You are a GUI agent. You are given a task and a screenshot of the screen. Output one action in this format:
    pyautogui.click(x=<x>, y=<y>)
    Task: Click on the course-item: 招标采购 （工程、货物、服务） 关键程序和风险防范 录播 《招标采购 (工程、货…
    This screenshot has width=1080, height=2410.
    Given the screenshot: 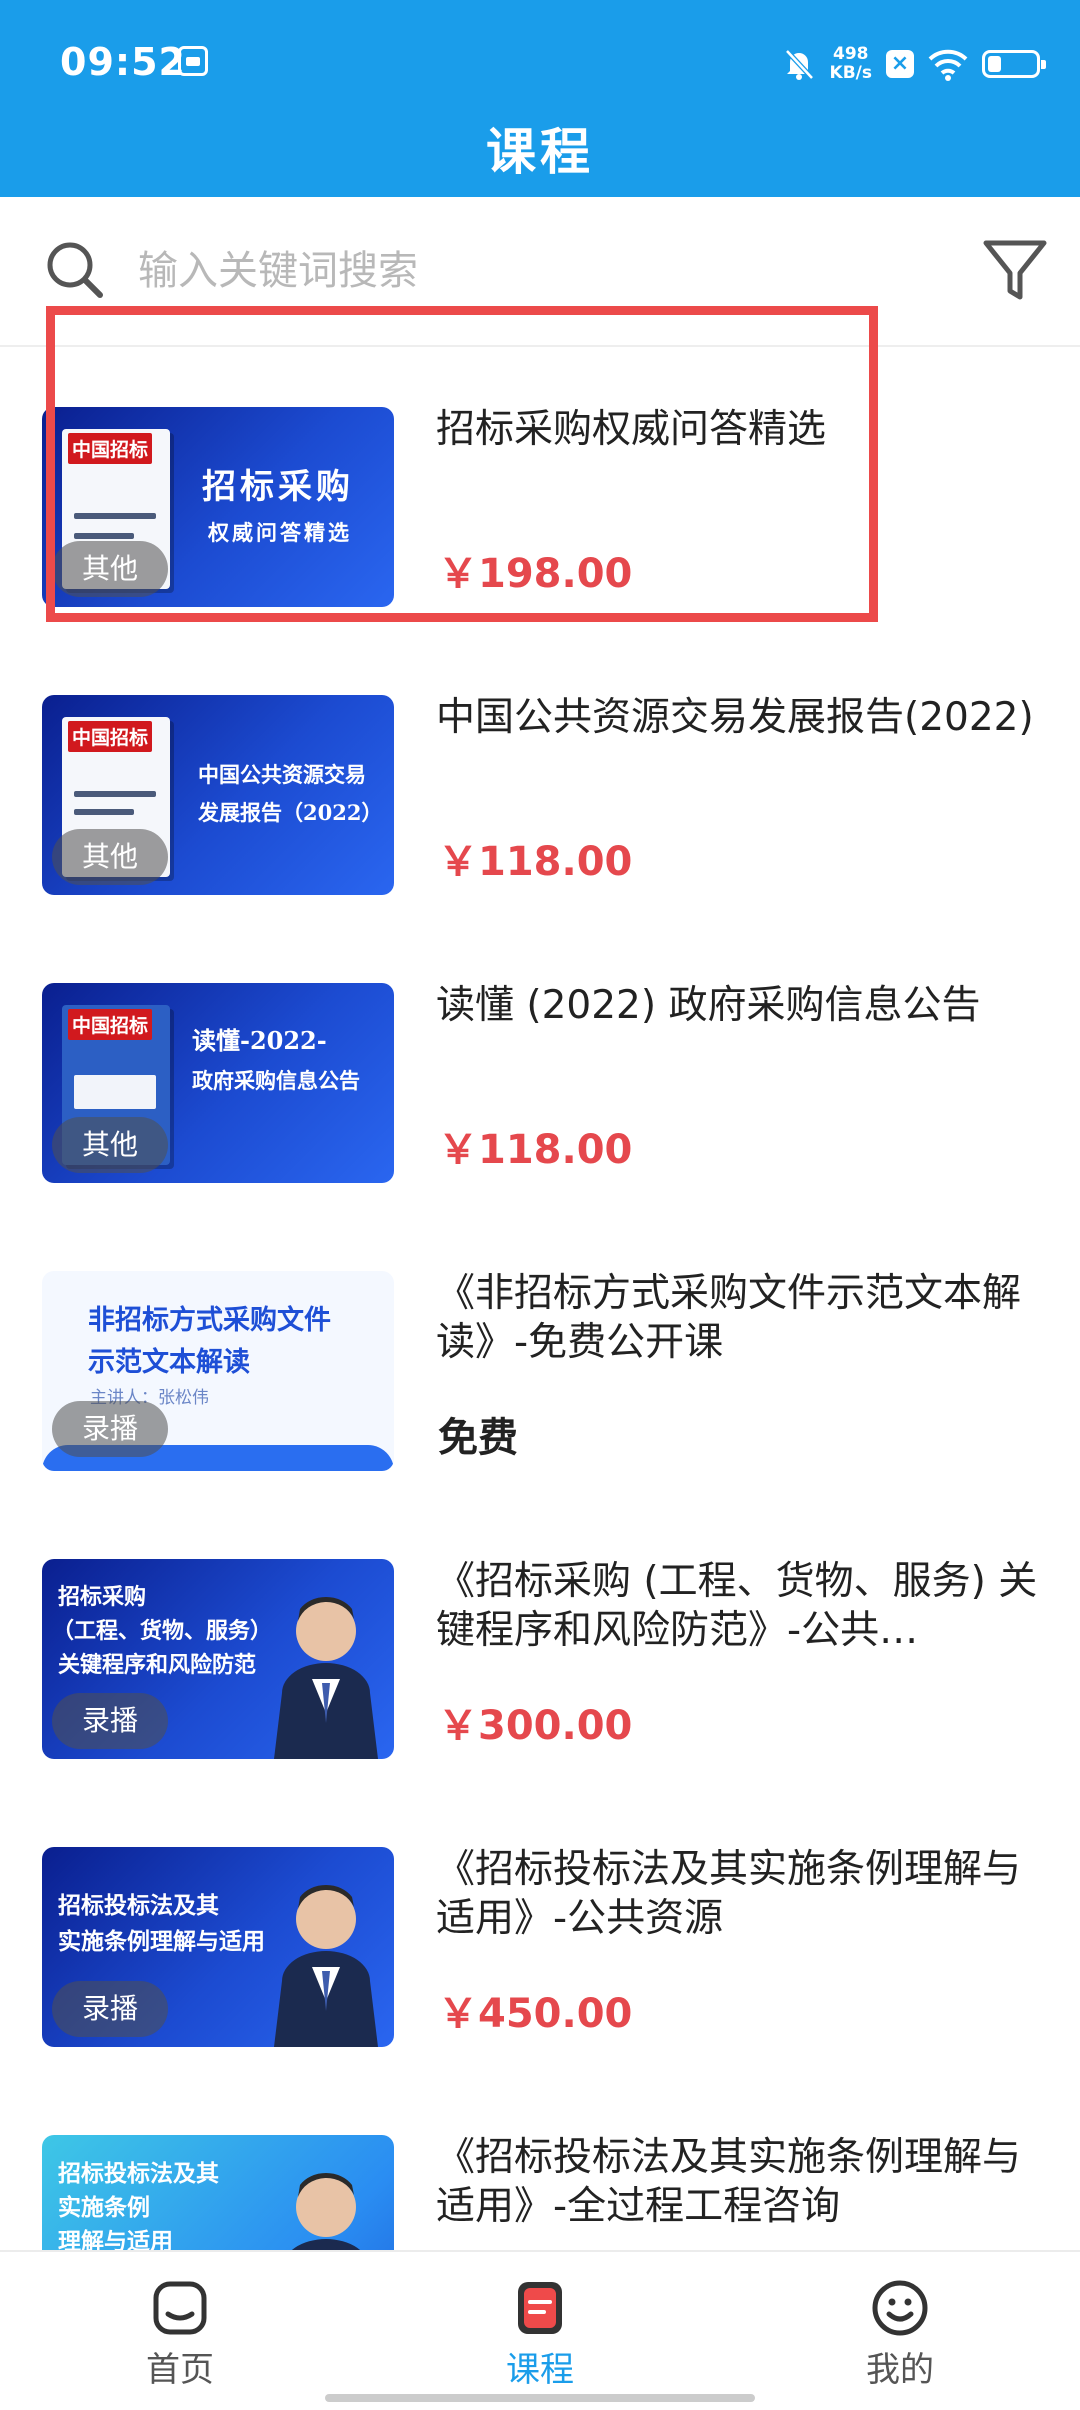 What is the action you would take?
    pyautogui.click(x=540, y=1641)
    